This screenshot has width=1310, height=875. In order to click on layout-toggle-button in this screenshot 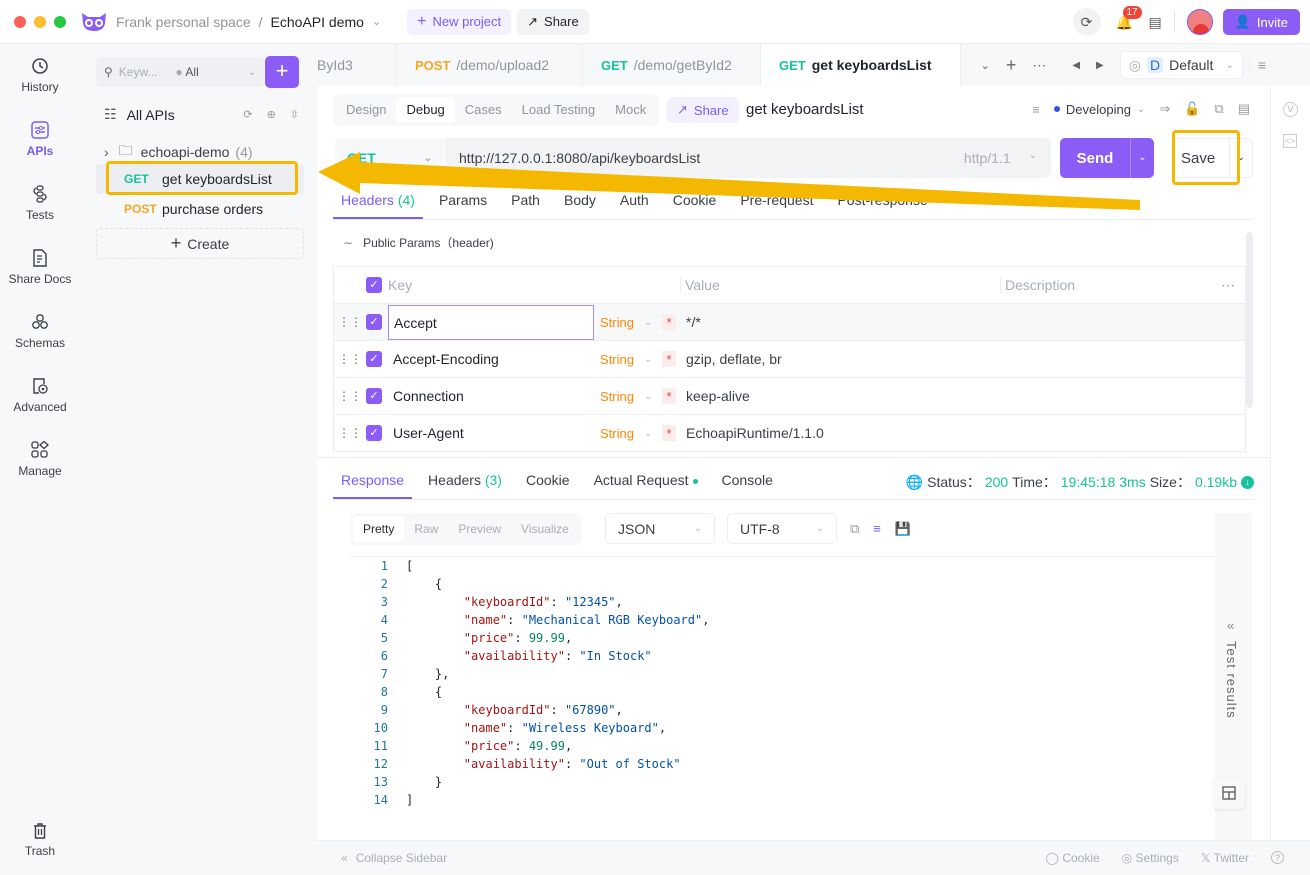, I will do `click(1229, 793)`.